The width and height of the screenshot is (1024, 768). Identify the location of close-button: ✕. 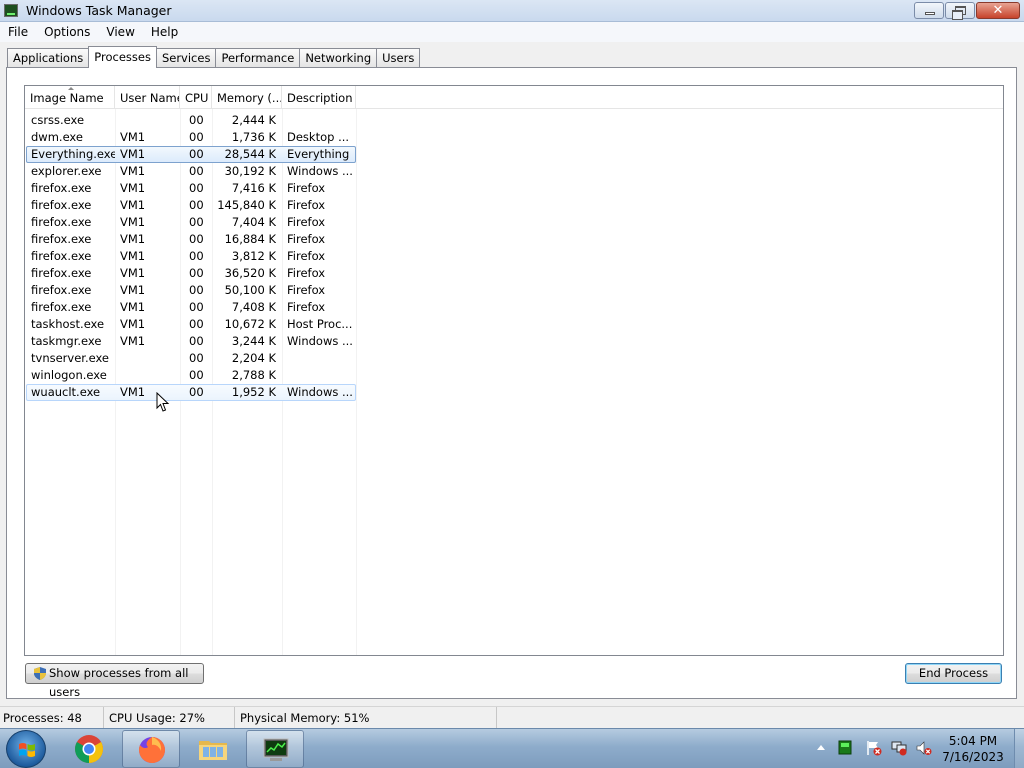
(998, 10).